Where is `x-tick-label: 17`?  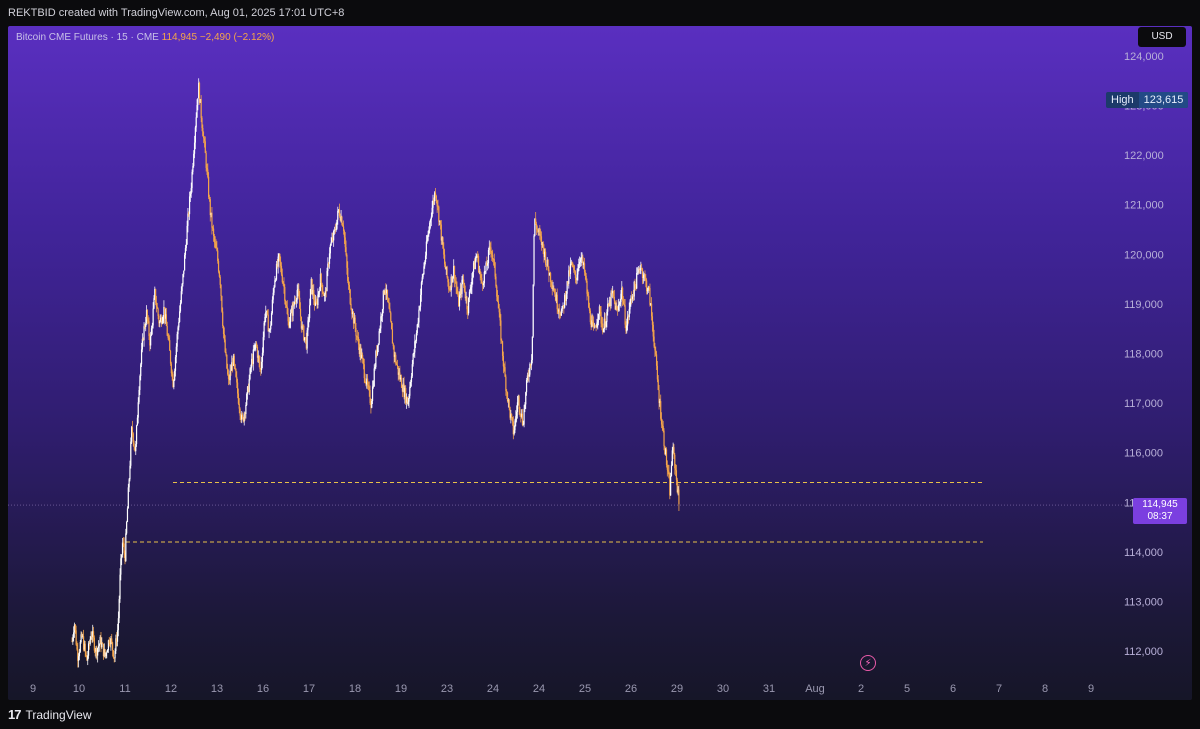 x-tick-label: 17 is located at coordinates (309, 689).